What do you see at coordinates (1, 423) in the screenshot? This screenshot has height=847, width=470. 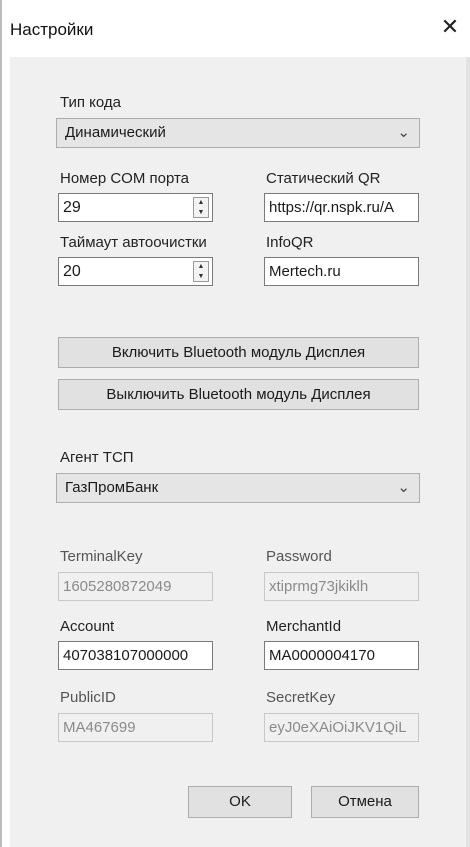 I see `window-border-left` at bounding box center [1, 423].